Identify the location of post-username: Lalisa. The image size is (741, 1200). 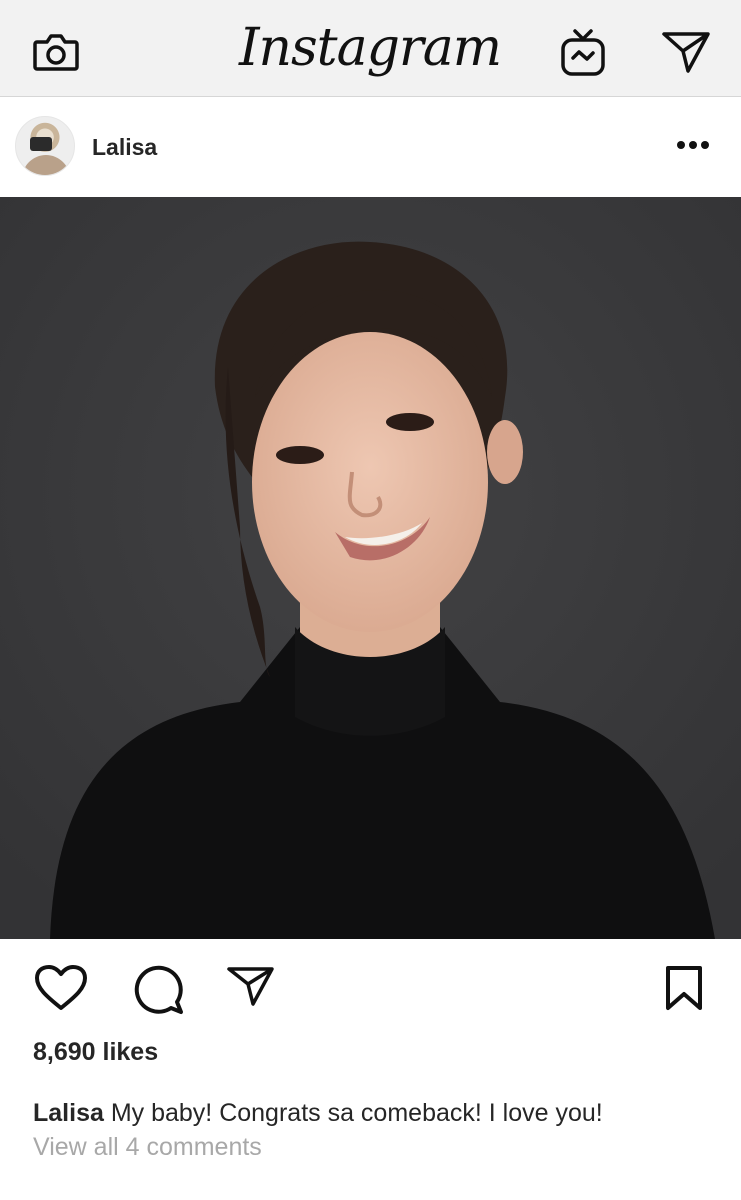
(124, 147).